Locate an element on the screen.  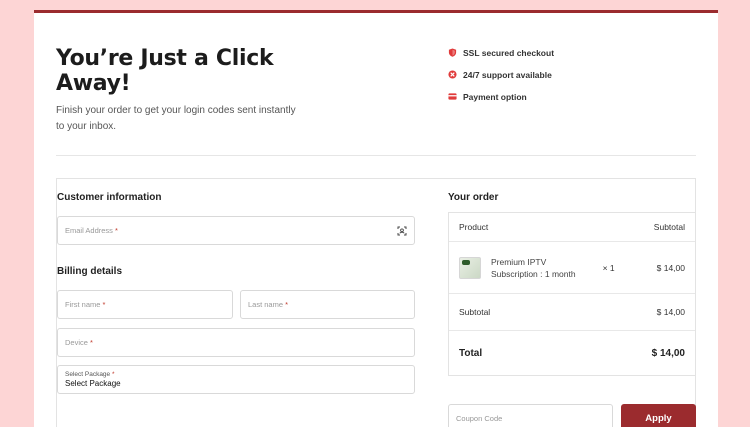
support-icon is located at coordinates (452, 74).